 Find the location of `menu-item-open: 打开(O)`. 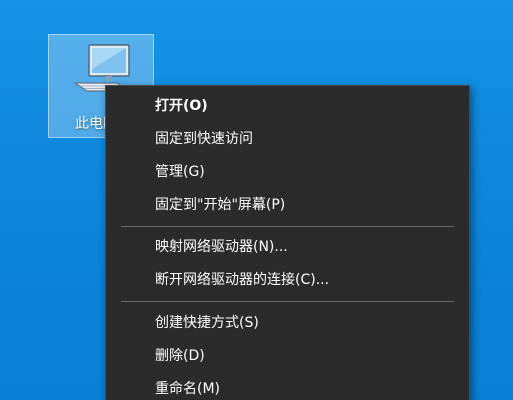

menu-item-open: 打开(O) is located at coordinates (287, 106).